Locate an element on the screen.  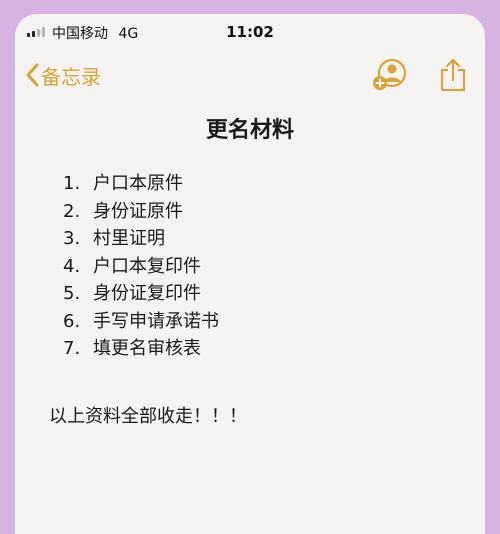
list-item-number: 4. is located at coordinates (72, 266).